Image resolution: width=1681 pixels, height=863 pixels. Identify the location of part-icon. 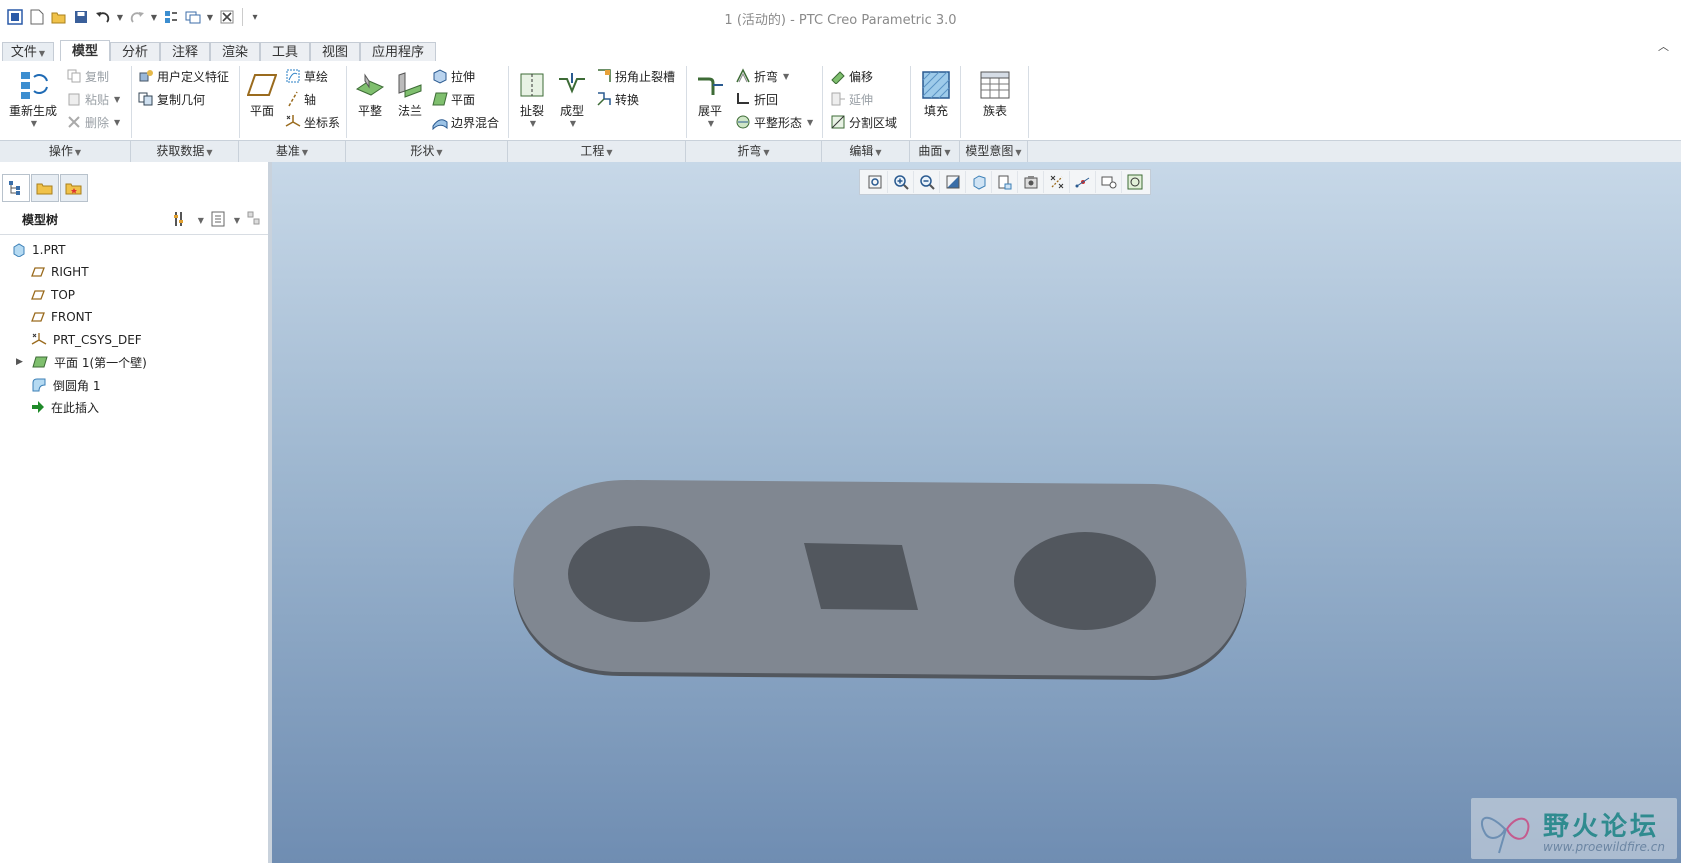
(19, 250).